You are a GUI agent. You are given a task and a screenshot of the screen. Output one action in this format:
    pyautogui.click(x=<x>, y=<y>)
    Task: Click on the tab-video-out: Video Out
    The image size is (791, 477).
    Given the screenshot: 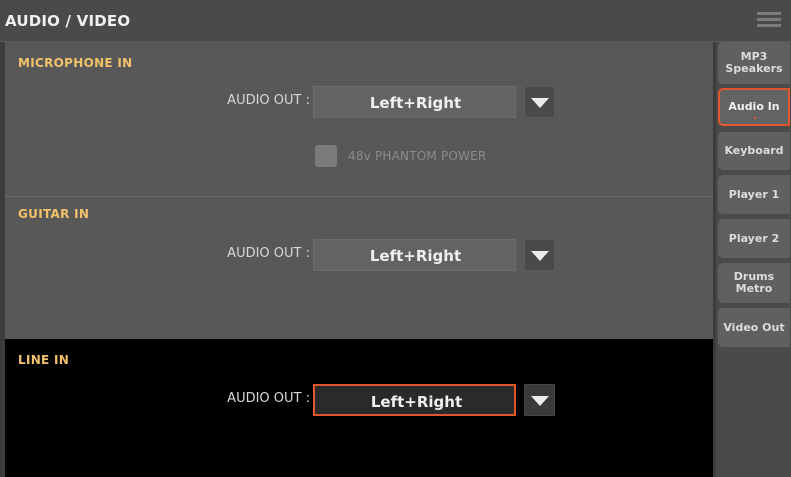 What is the action you would take?
    pyautogui.click(x=754, y=327)
    